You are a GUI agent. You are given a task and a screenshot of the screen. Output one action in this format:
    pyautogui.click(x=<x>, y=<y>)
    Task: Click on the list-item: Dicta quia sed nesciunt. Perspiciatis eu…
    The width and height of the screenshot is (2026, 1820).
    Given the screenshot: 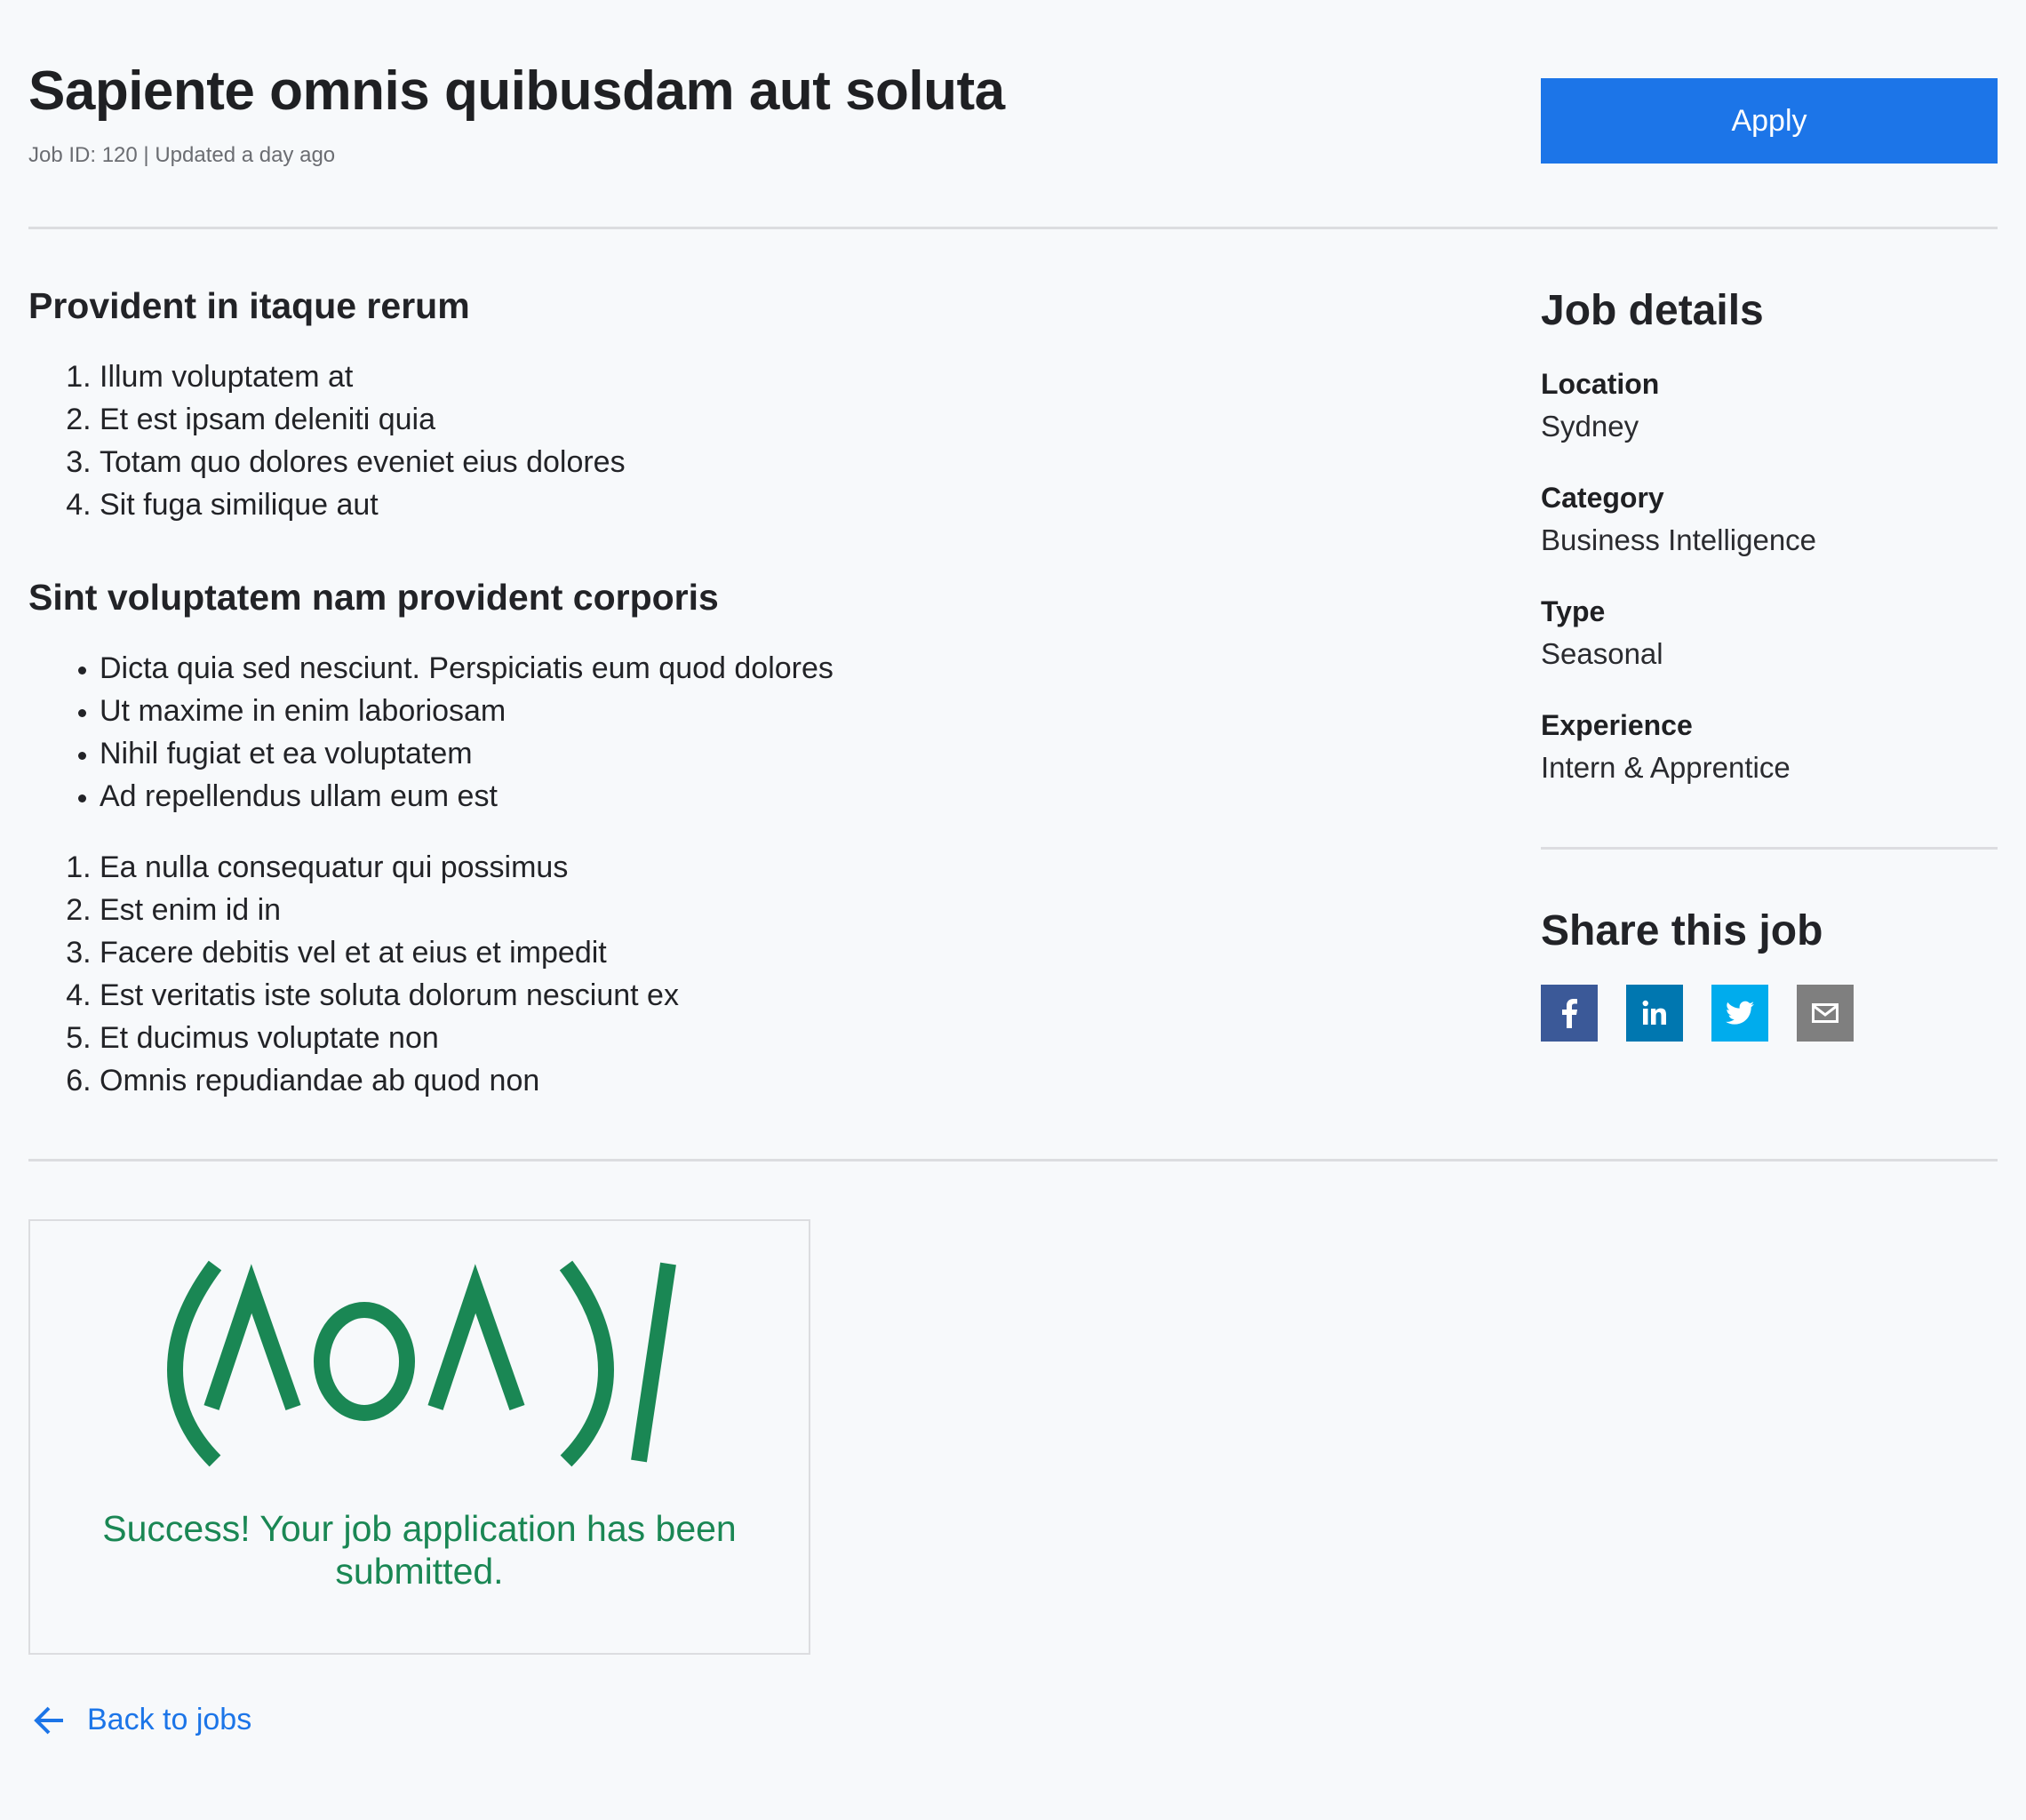 What is the action you would take?
    pyautogui.click(x=467, y=668)
    